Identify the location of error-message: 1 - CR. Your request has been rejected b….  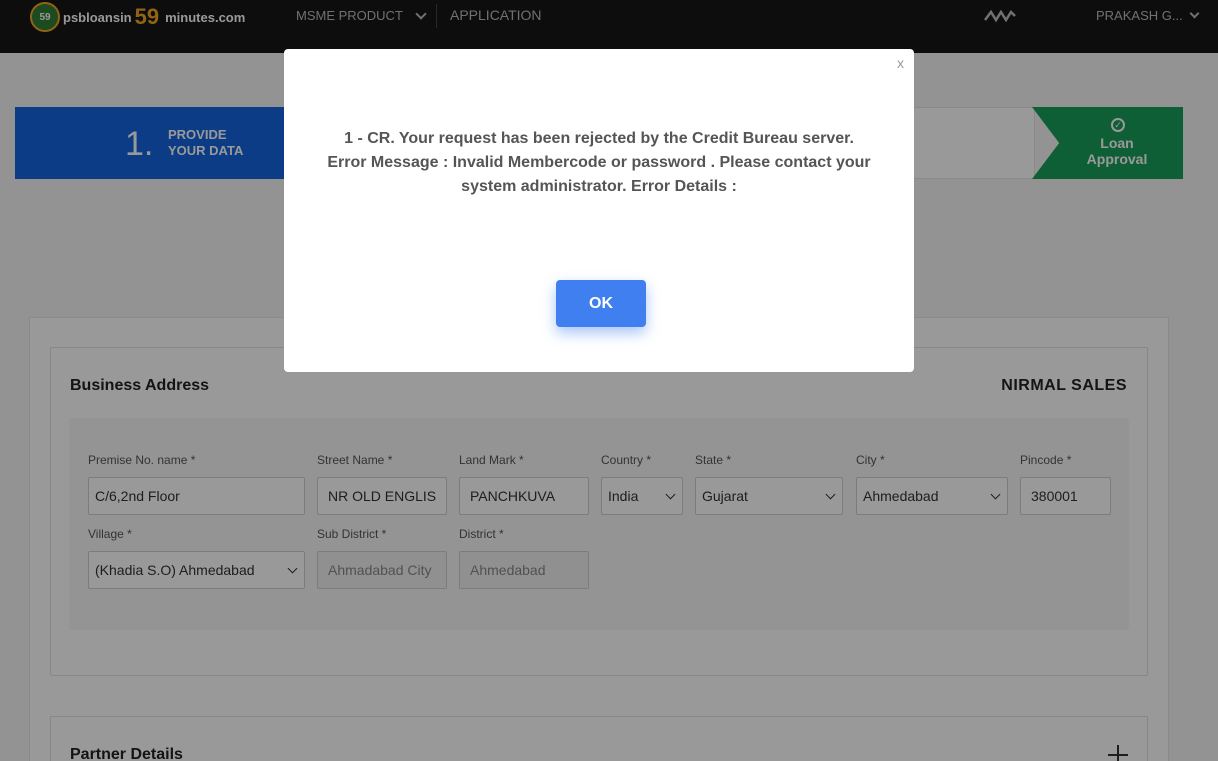
(599, 162).